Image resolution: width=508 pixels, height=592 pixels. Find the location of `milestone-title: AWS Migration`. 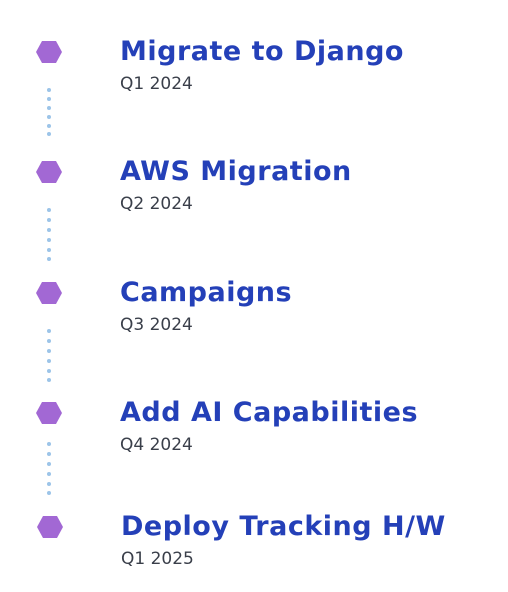

milestone-title: AWS Migration is located at coordinates (236, 171).